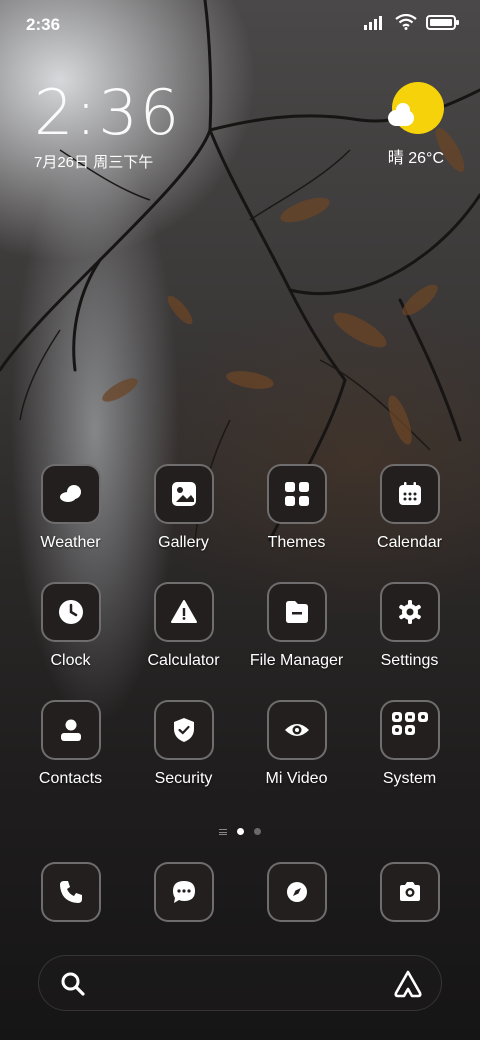 This screenshot has height=1040, width=480. I want to click on assistant-icon, so click(408, 984).